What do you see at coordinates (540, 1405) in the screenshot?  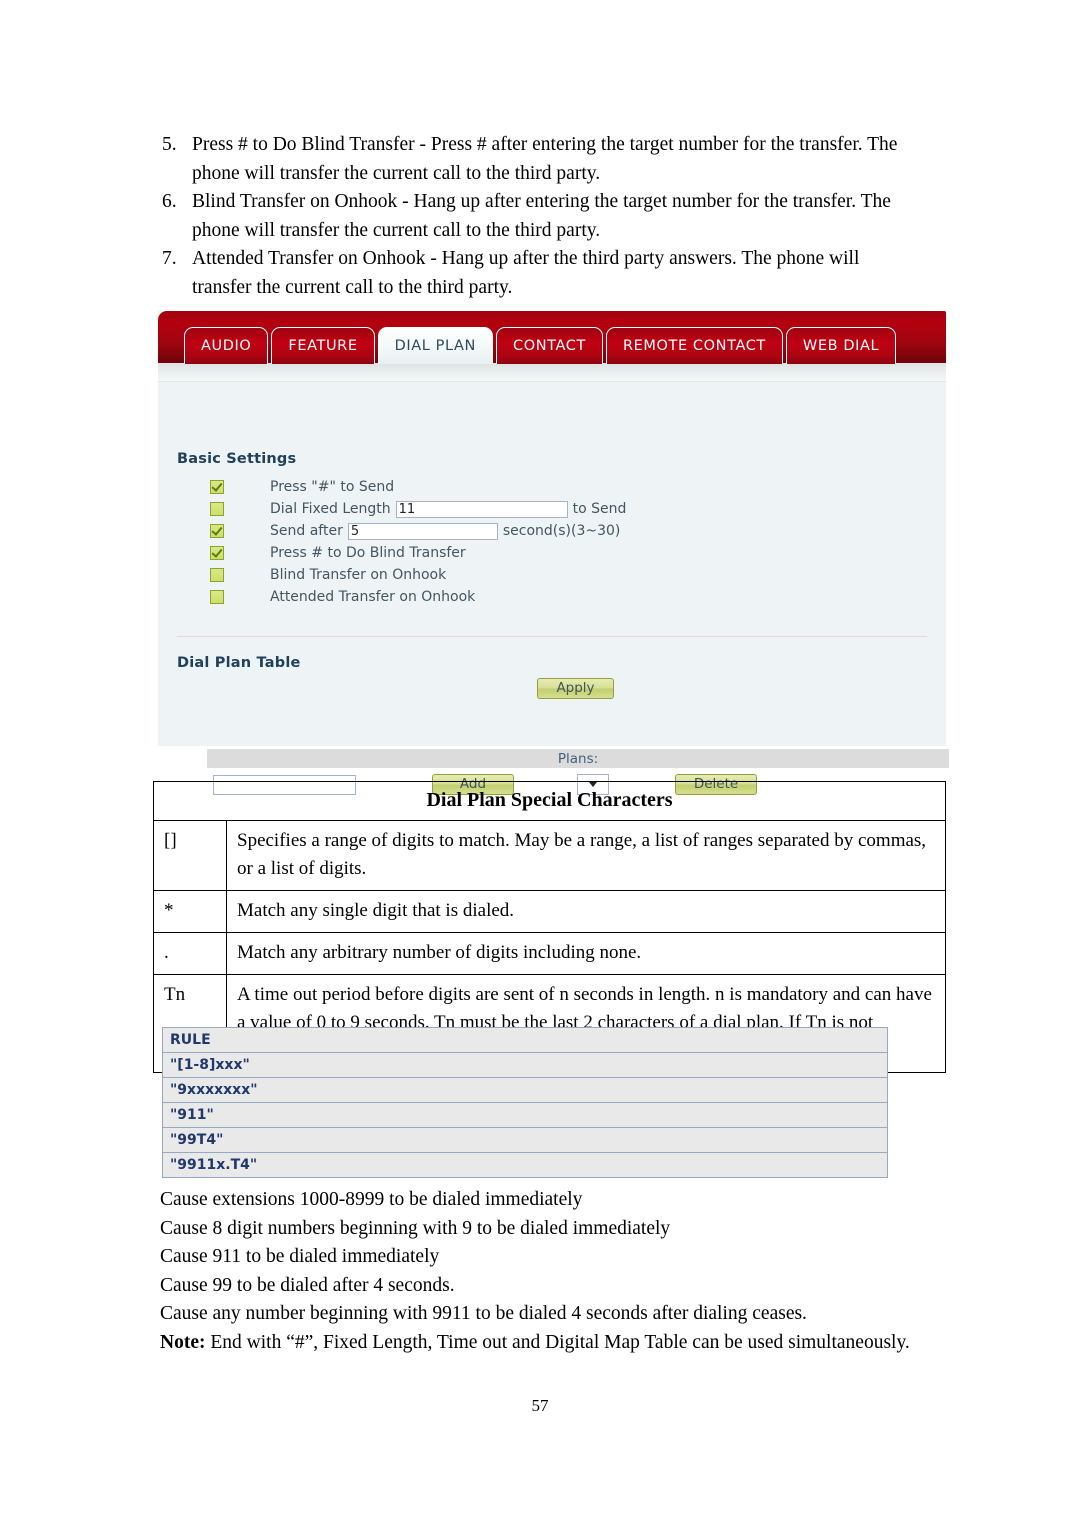 I see `page-number: 57` at bounding box center [540, 1405].